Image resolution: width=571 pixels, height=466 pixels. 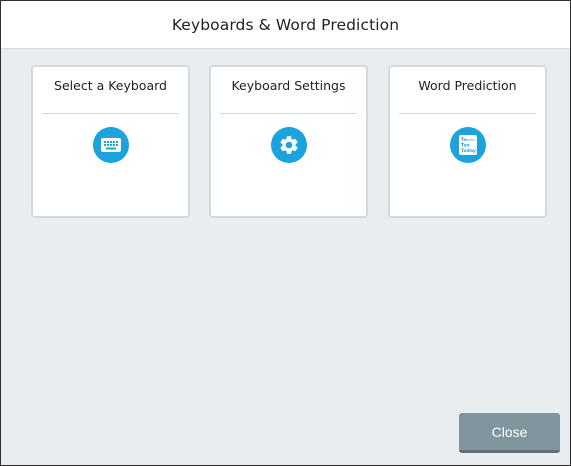 What do you see at coordinates (288, 145) in the screenshot?
I see `gear-icon` at bounding box center [288, 145].